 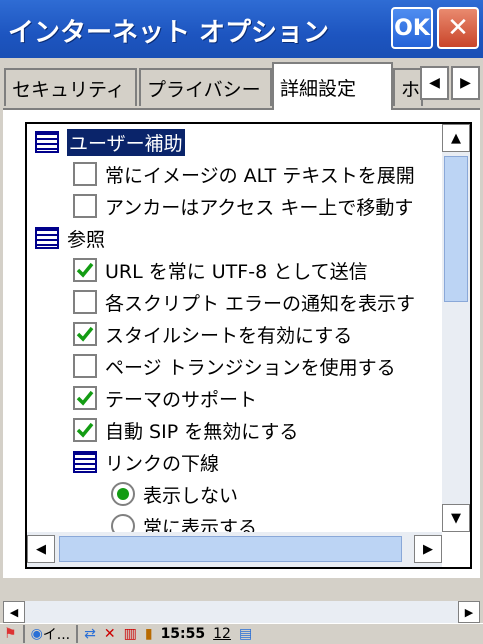 What do you see at coordinates (110, 634) in the screenshot?
I see `antenna-off-icon: ✕` at bounding box center [110, 634].